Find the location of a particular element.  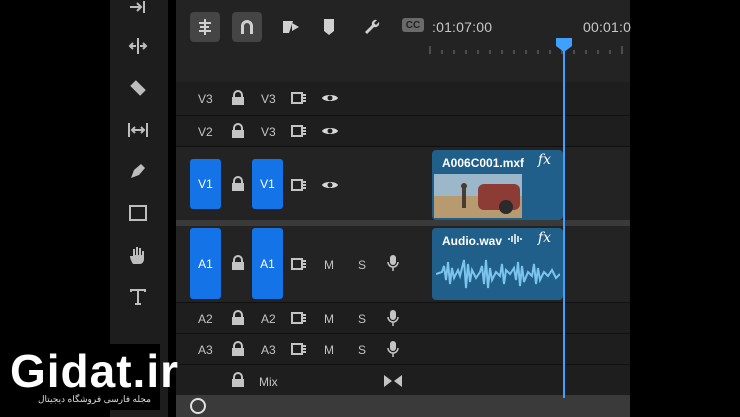

add-marker-button is located at coordinates (329, 27).